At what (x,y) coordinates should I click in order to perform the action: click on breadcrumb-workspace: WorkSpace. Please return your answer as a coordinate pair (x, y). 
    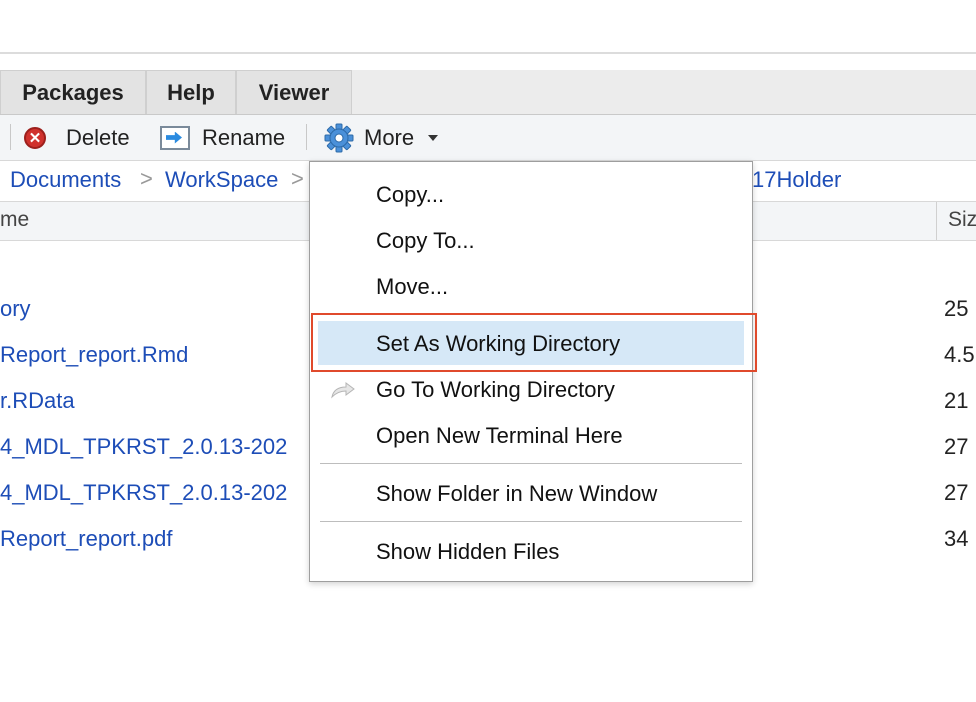
    Looking at the image, I should click on (221, 180).